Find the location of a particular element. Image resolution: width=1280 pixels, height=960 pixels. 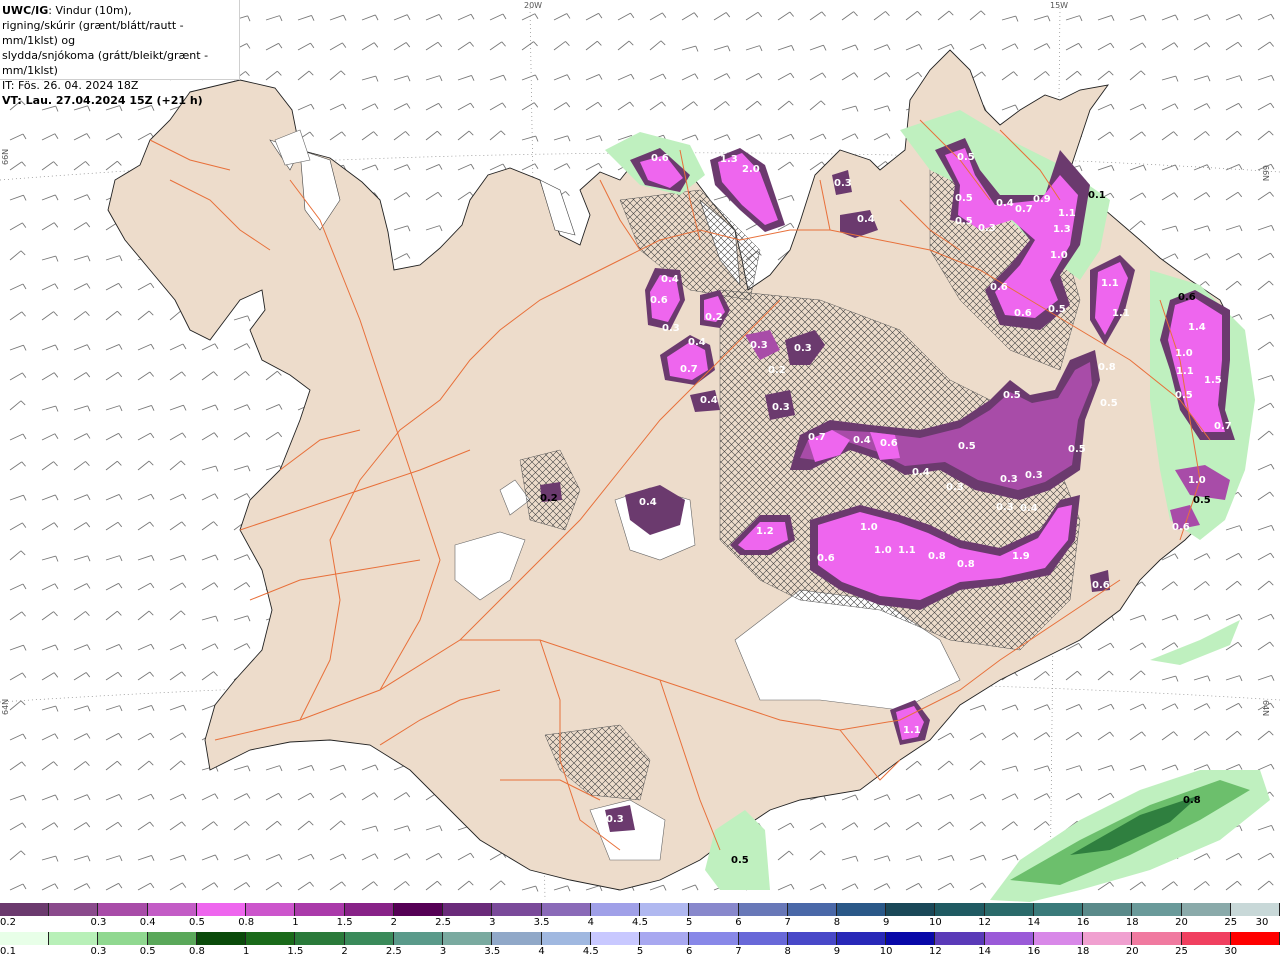

scale-label: 3.5 is located at coordinates (492, 951).